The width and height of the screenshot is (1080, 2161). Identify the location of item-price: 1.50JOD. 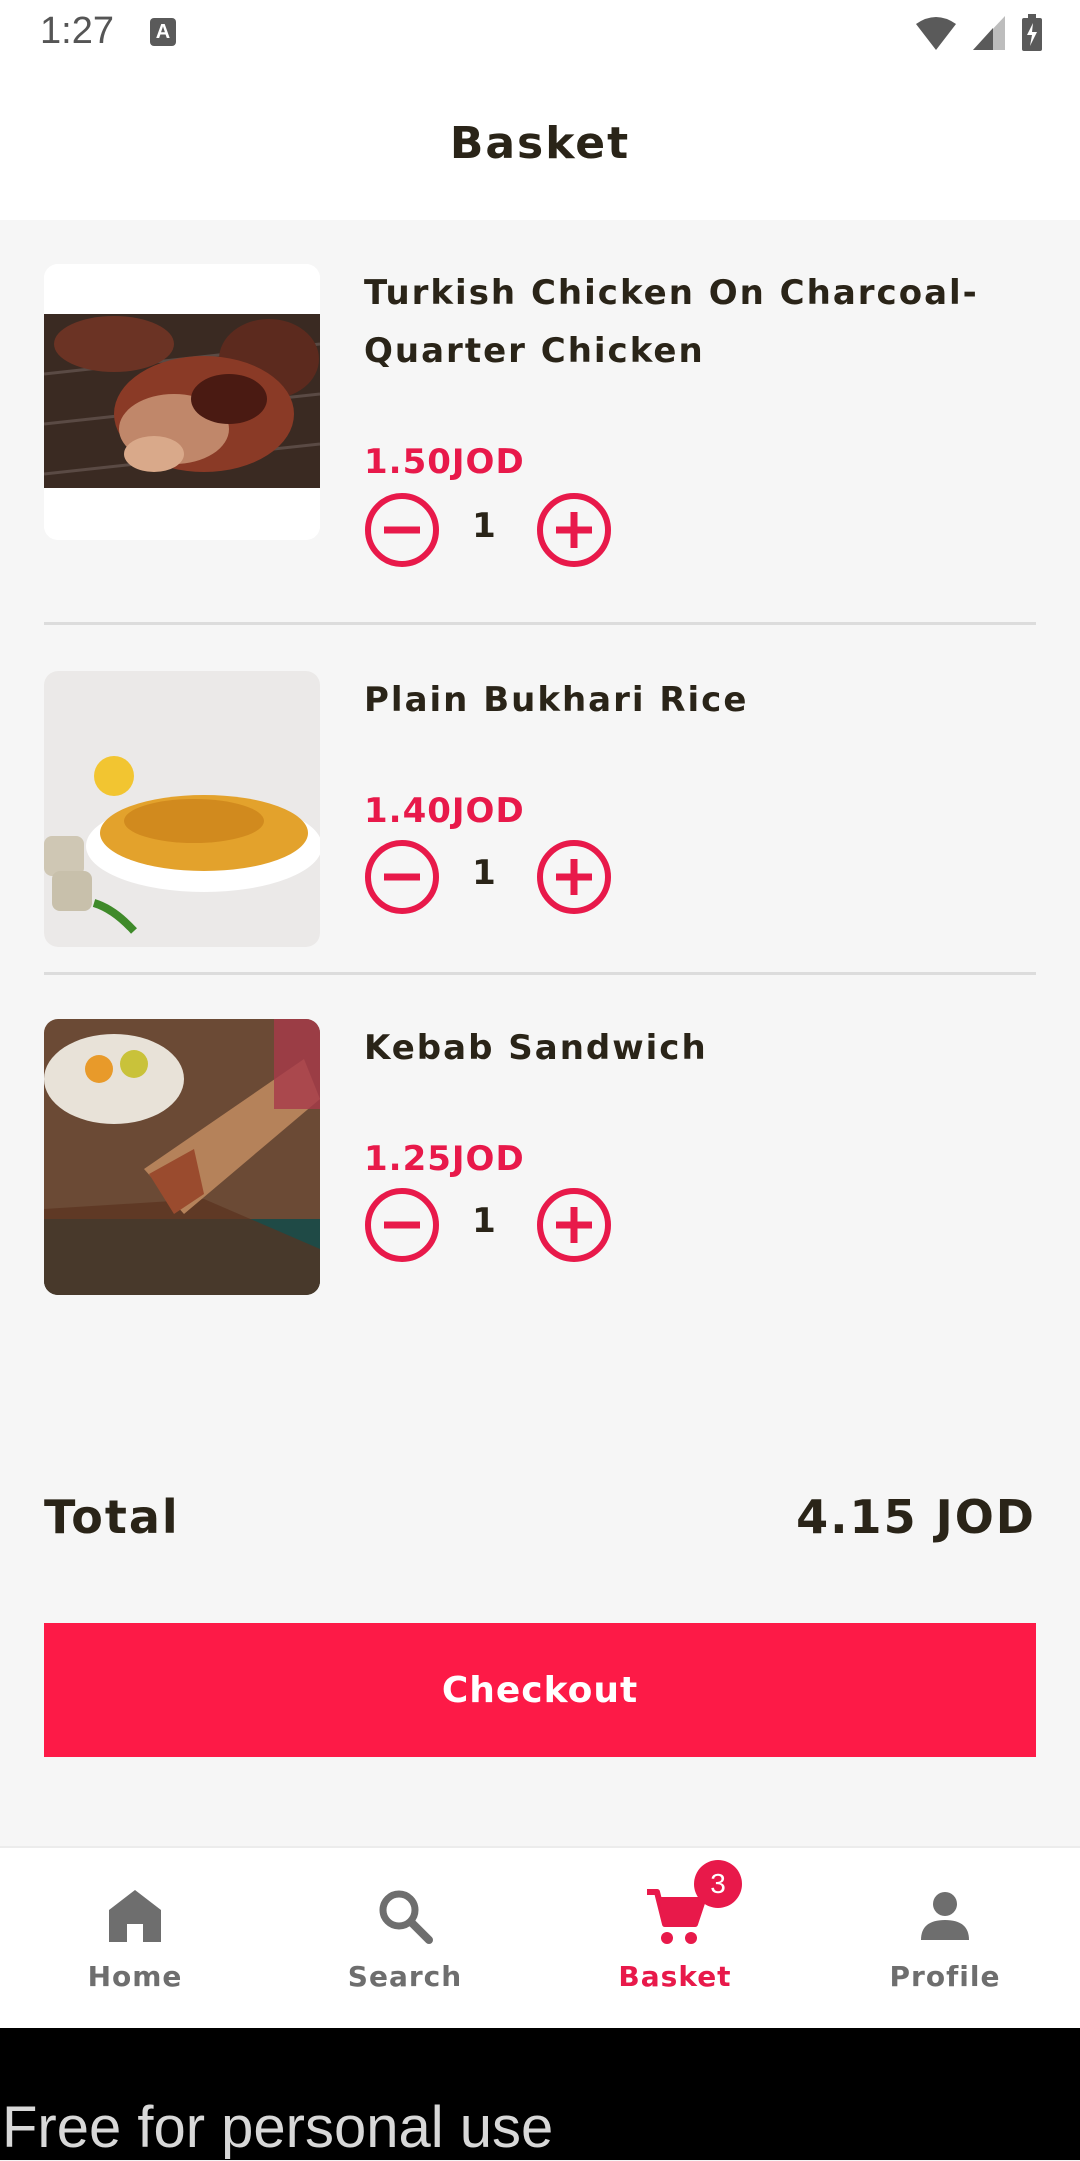
(444, 462).